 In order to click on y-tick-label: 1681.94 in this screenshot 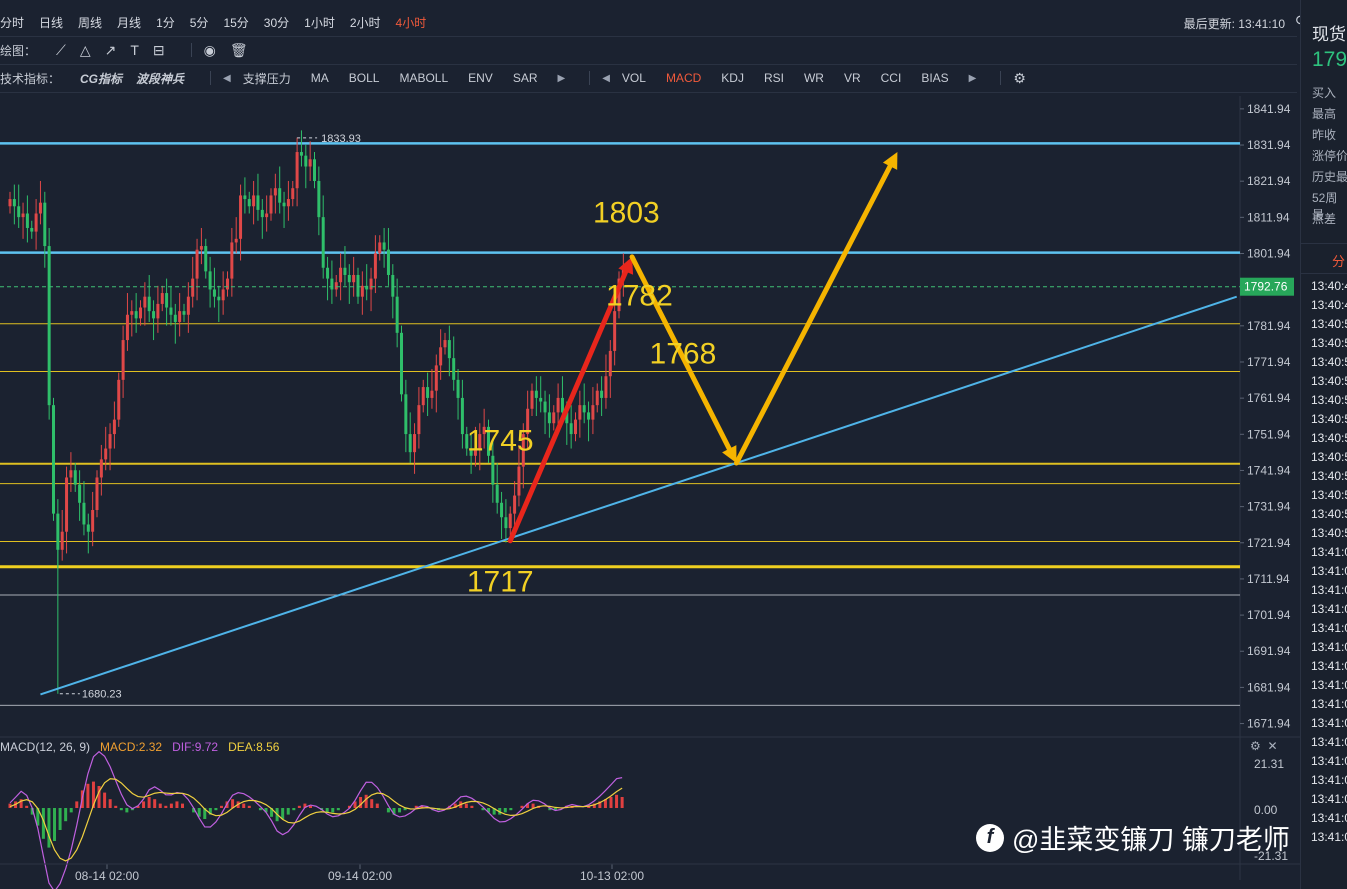, I will do `click(1269, 687)`.